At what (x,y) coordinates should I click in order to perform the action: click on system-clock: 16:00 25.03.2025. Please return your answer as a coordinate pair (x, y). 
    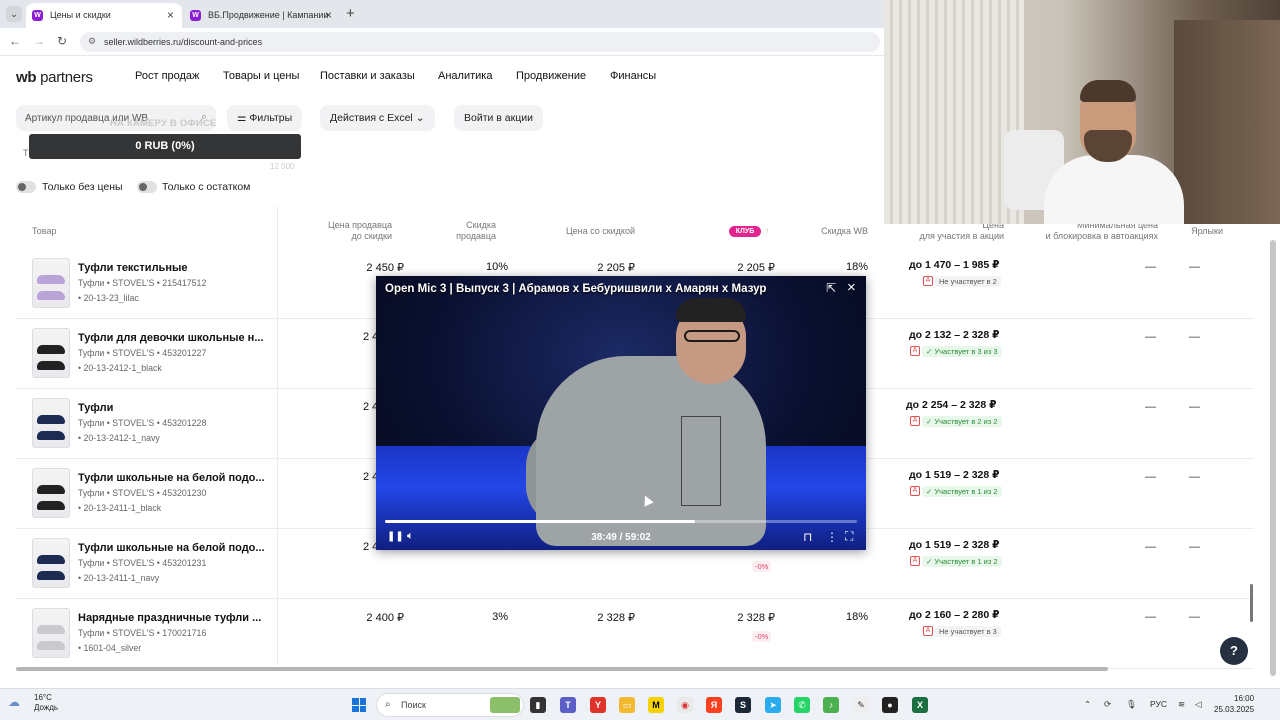
    Looking at the image, I should click on (1234, 704).